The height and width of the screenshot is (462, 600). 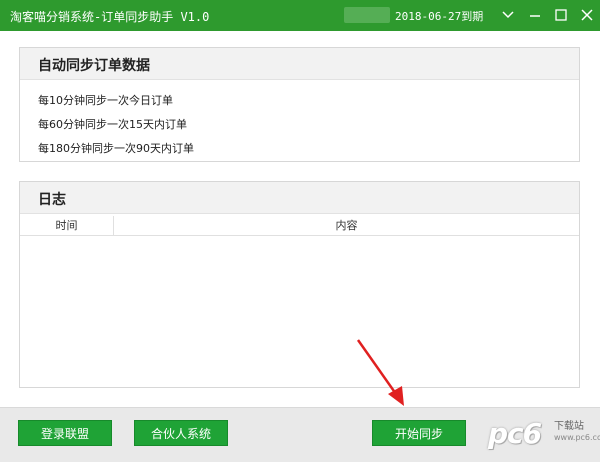 I want to click on close-button, so click(x=587, y=15).